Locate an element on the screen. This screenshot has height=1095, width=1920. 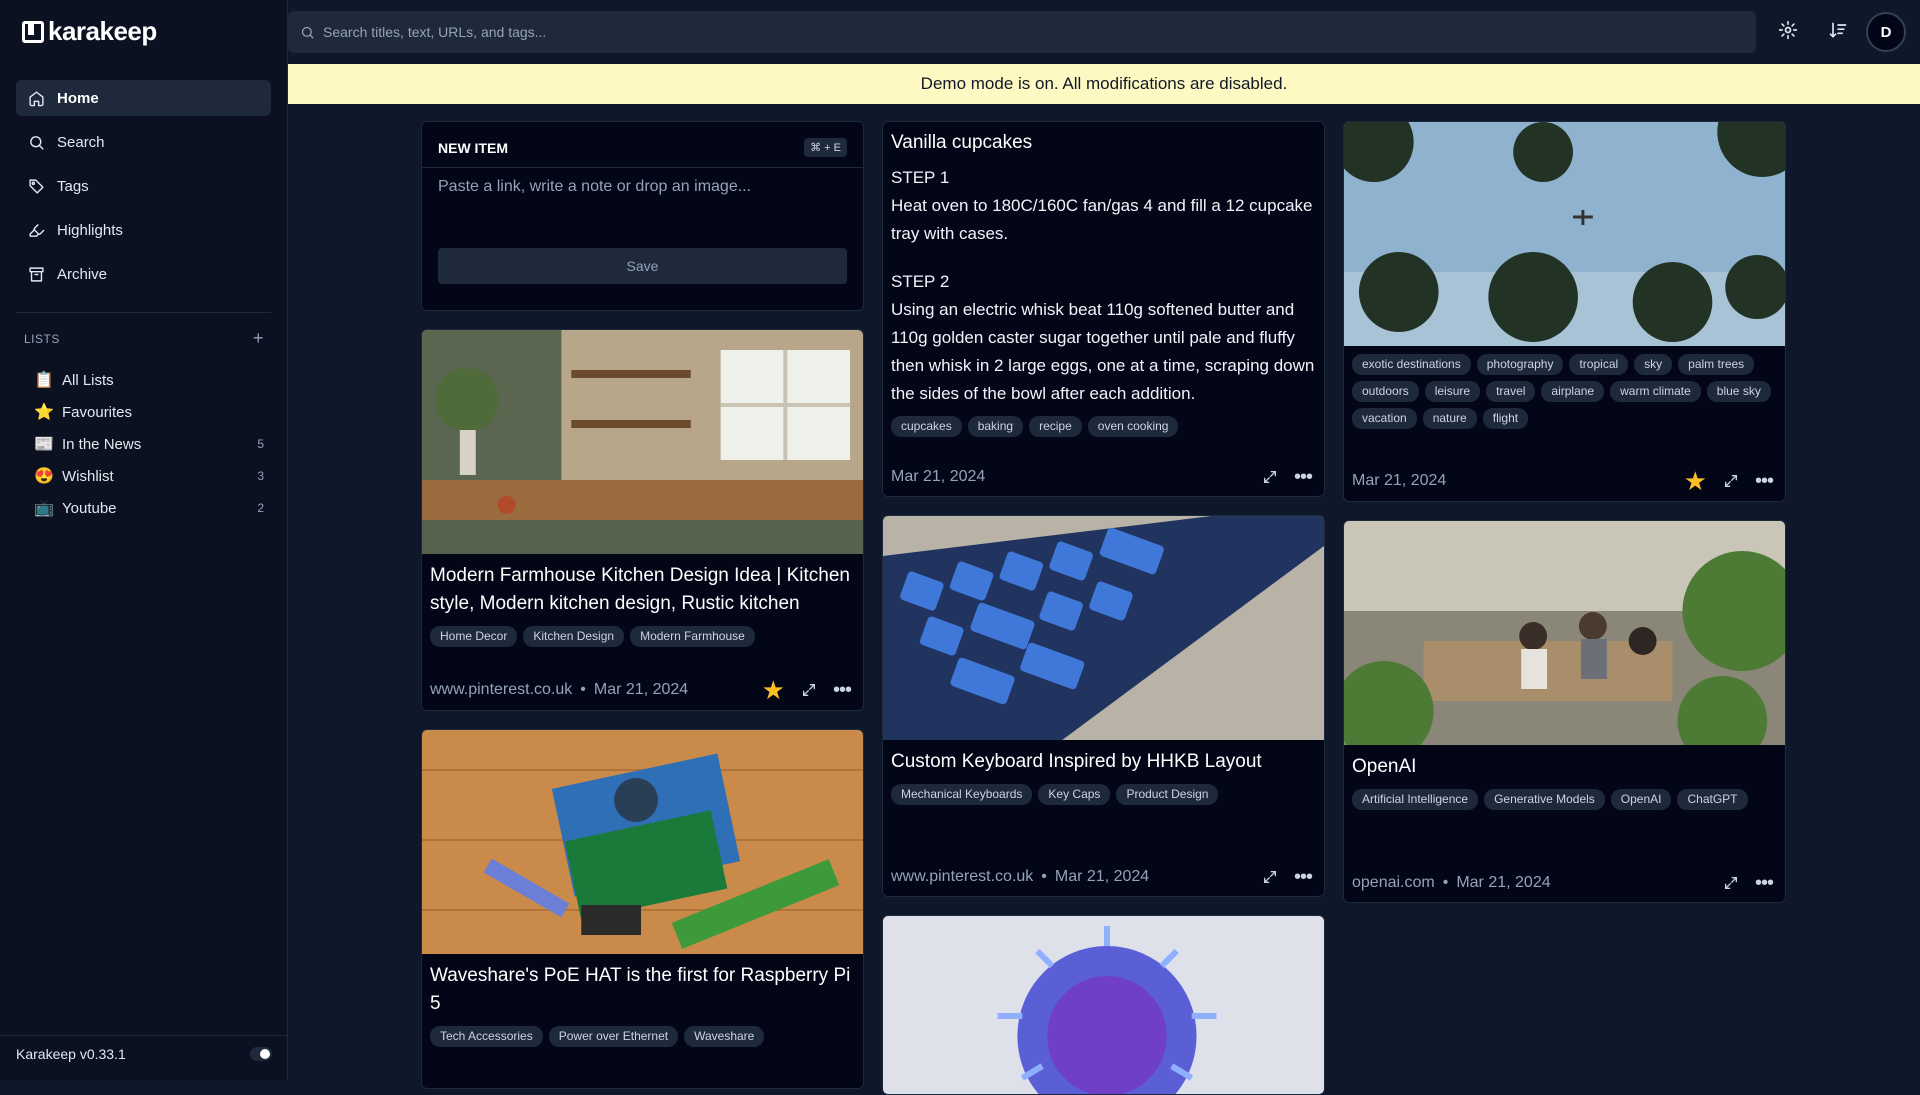
tag: Tech Accessories is located at coordinates (486, 1036).